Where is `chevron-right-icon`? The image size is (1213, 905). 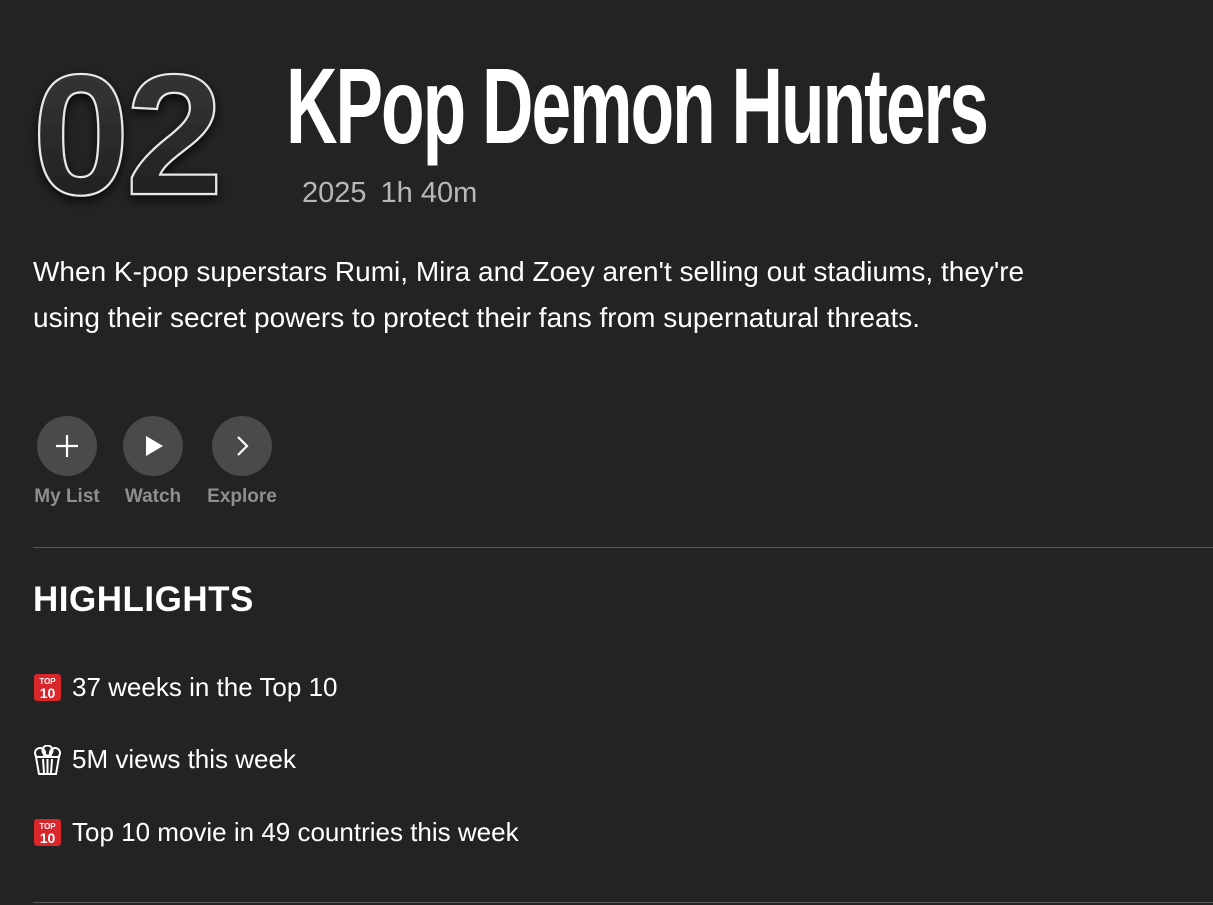
chevron-right-icon is located at coordinates (243, 446).